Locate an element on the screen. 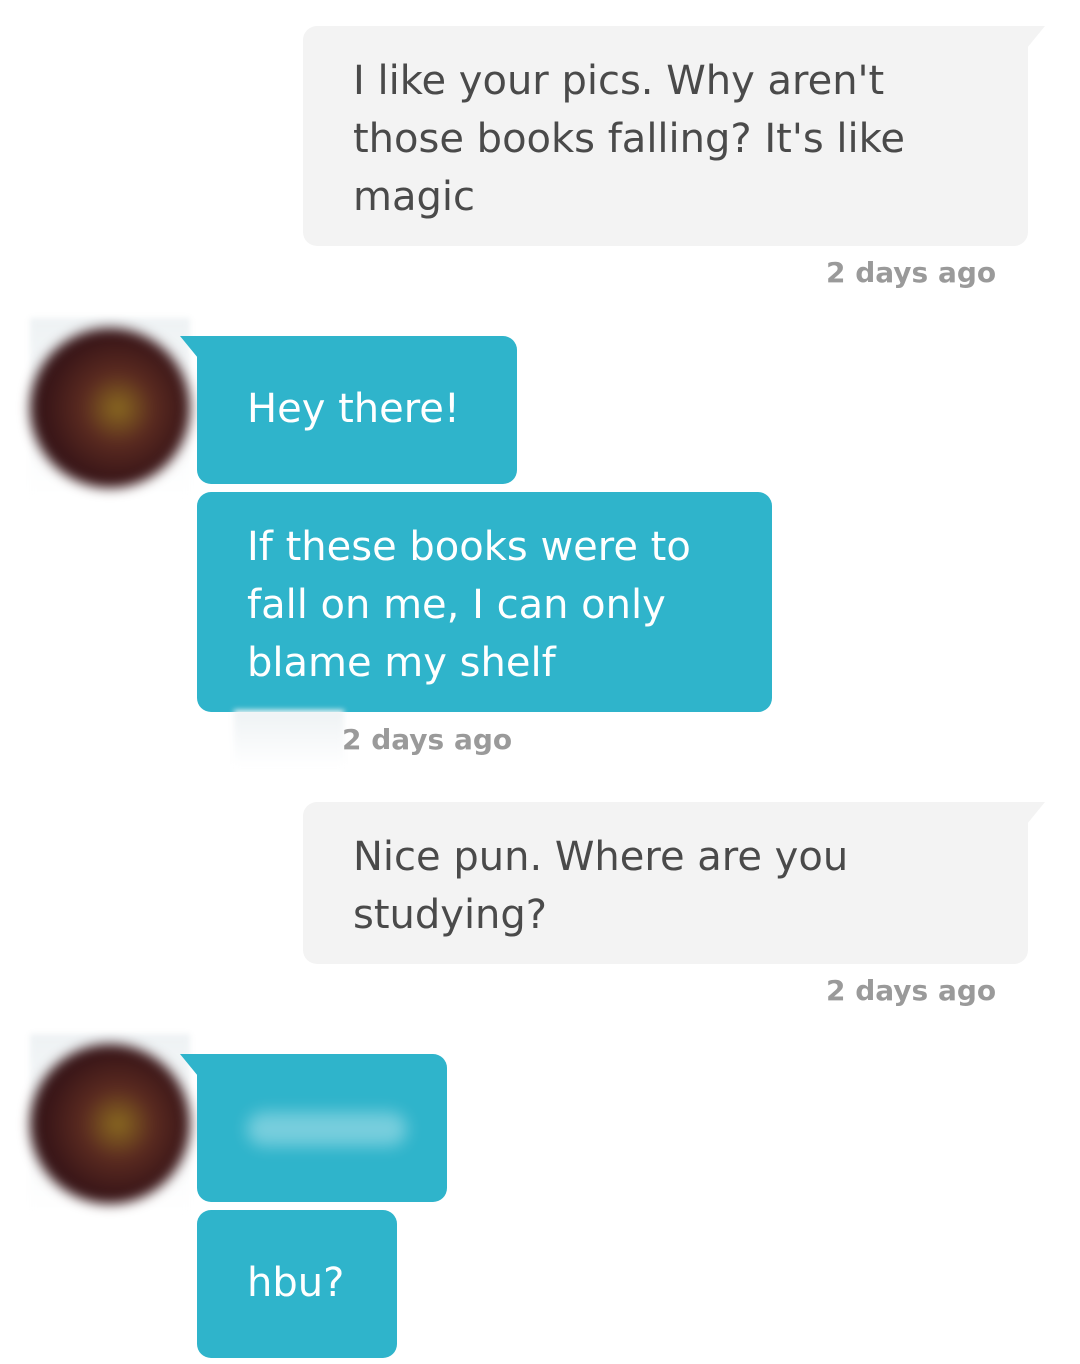 This screenshot has width=1080, height=1364. blurred-region is located at coordinates (289, 739).